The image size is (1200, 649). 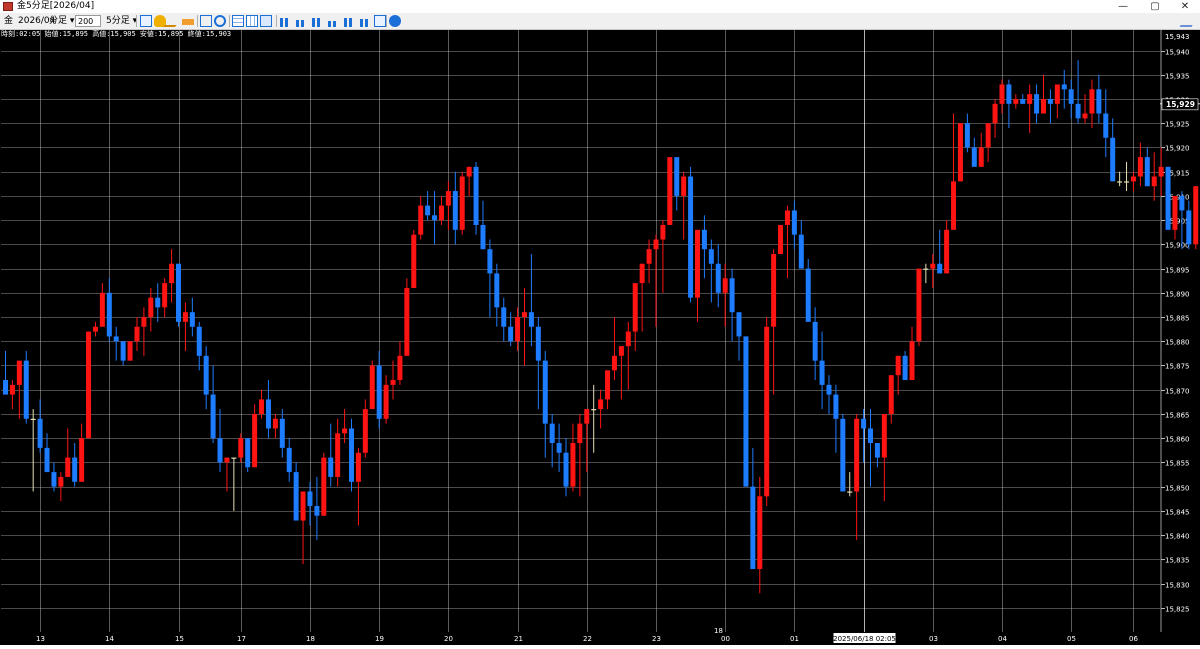 What do you see at coordinates (206, 21) in the screenshot?
I see `crosshair-icon` at bounding box center [206, 21].